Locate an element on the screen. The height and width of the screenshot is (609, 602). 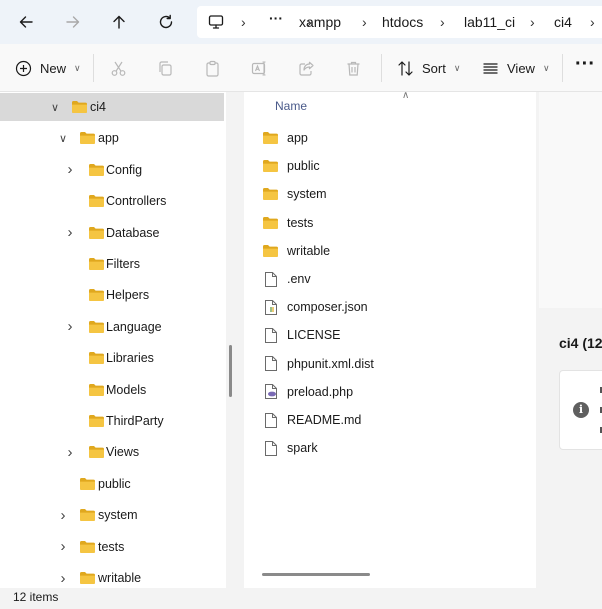
file-name: .env is located at coordinates (299, 279).